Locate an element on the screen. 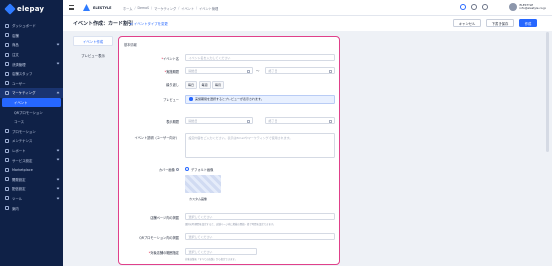 Image resolution: width=552 pixels, height=266 pixels. sidebar-item-delivery: 配信設定 is located at coordinates (31, 189).